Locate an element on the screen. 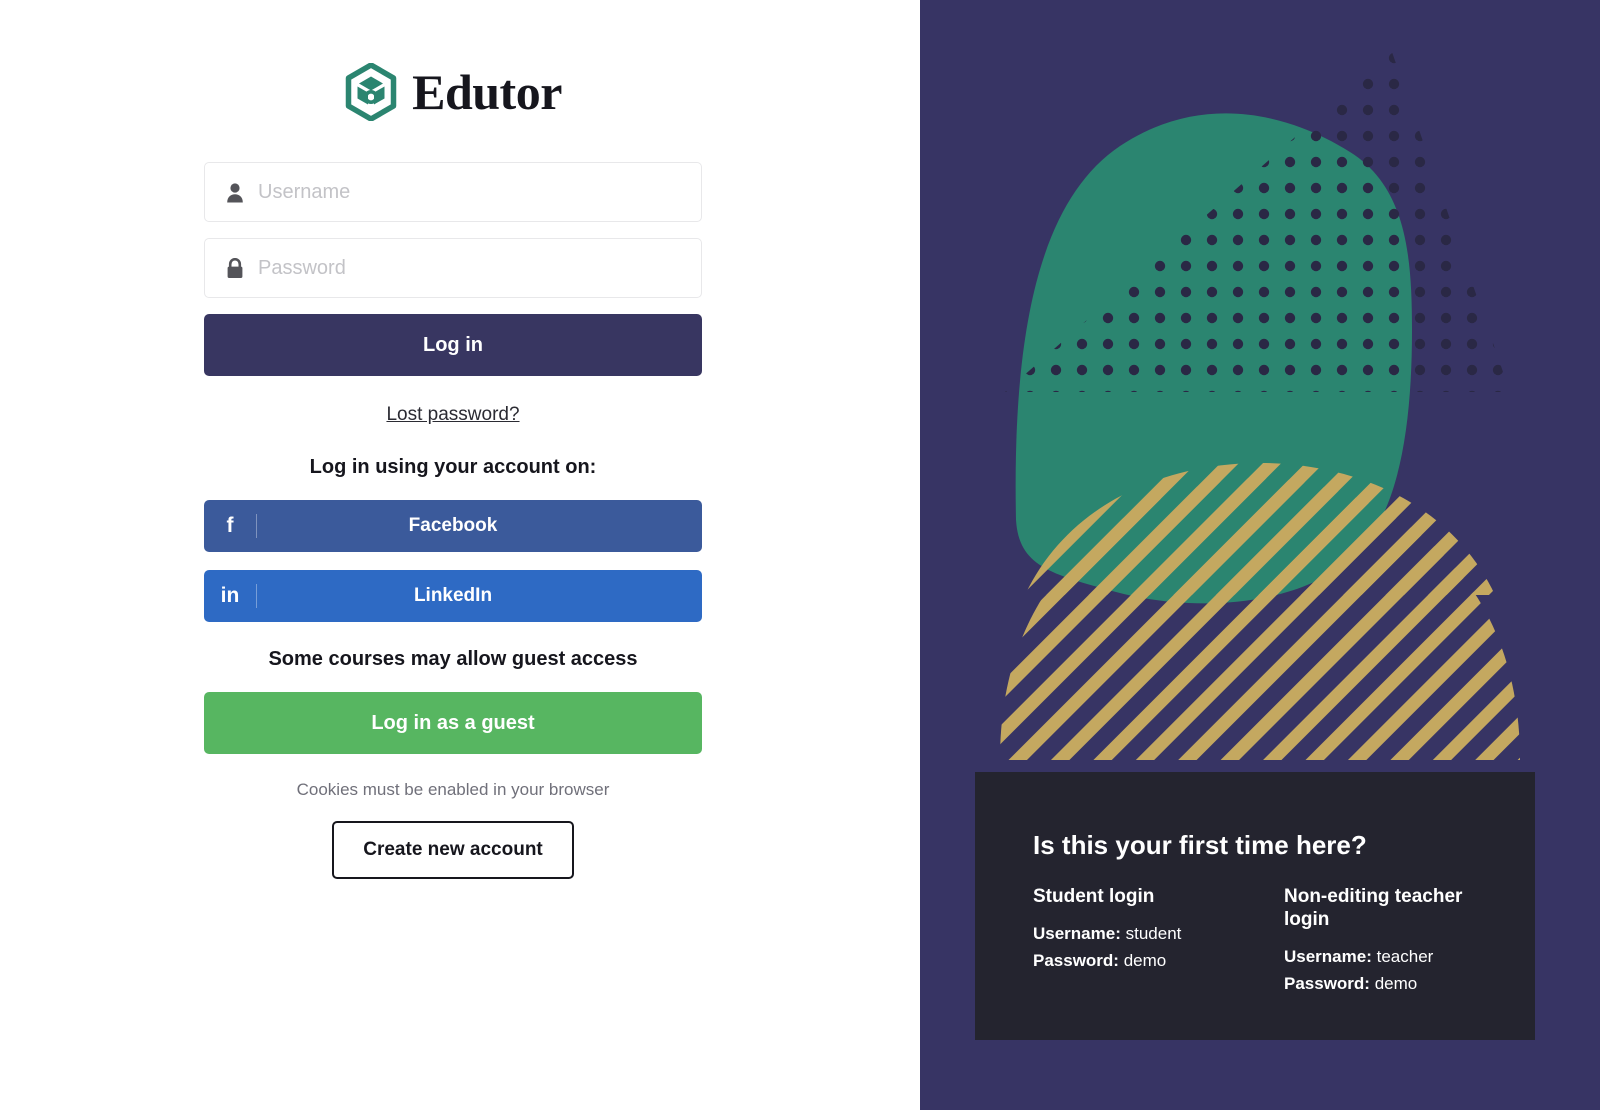  student-login-title: Student login is located at coordinates (1094, 896).